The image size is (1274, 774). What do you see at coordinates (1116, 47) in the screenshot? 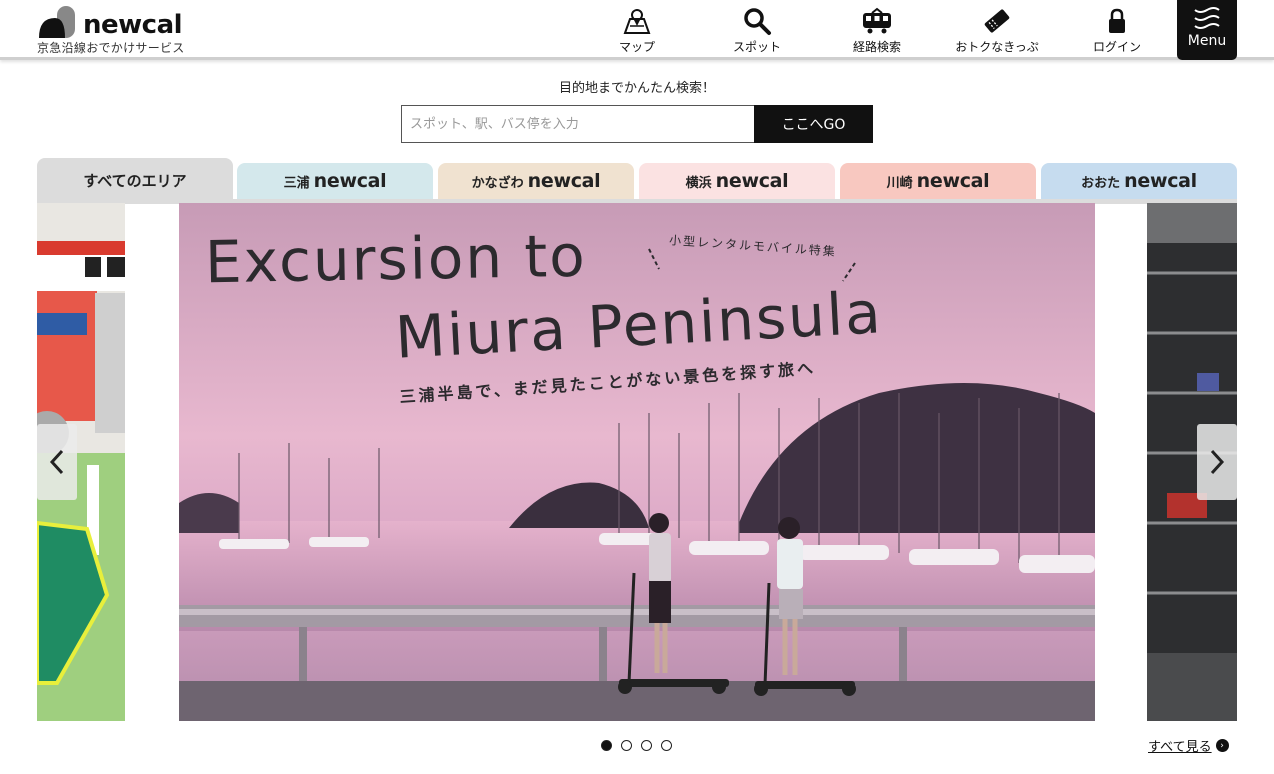
I see `nav-login-label: ログイン` at bounding box center [1116, 47].